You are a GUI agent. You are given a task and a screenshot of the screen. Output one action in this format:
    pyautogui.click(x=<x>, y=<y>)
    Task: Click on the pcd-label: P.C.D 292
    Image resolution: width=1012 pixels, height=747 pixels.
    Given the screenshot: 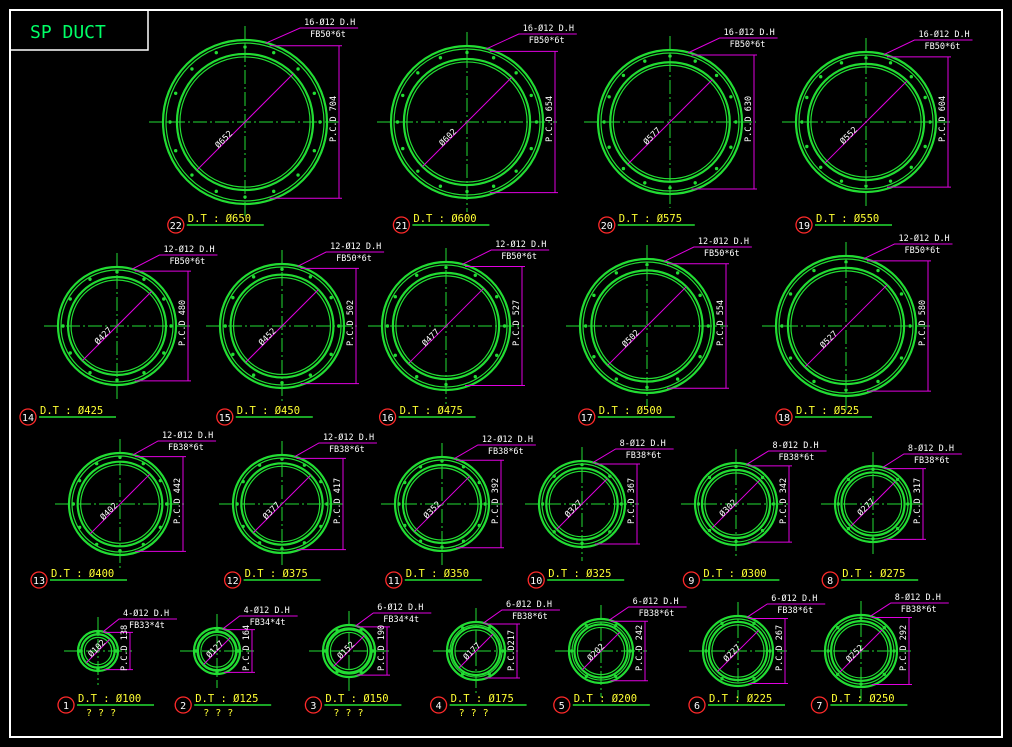 What is the action you would take?
    pyautogui.click(x=904, y=648)
    